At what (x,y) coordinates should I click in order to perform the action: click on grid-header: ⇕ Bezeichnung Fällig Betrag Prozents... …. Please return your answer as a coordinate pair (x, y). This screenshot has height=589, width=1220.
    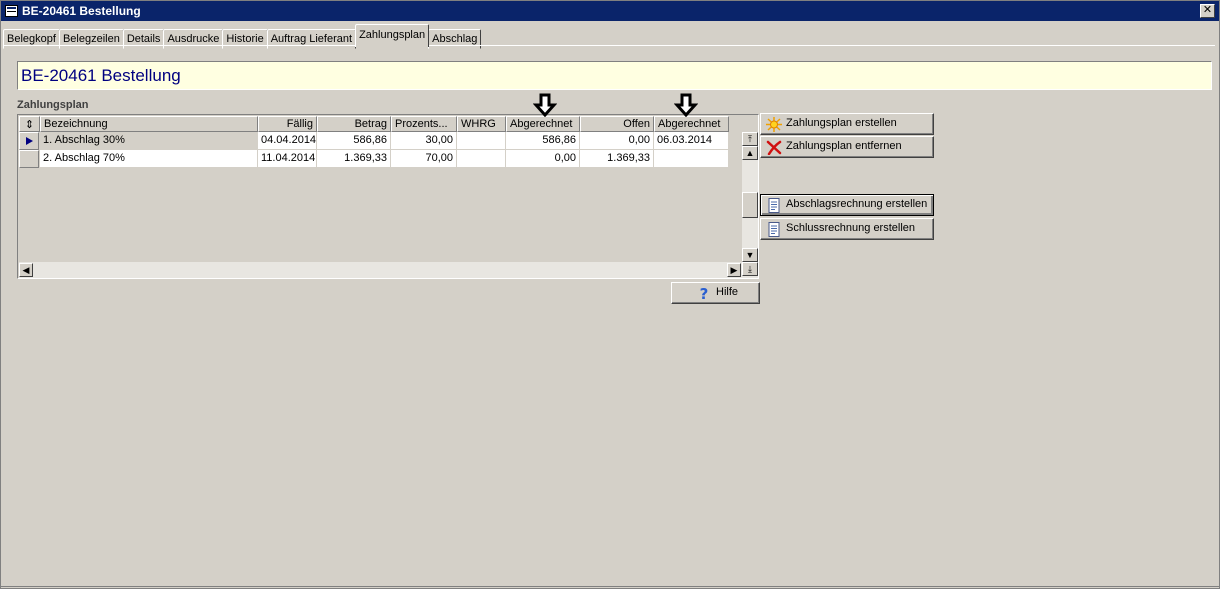
    Looking at the image, I should click on (382, 124).